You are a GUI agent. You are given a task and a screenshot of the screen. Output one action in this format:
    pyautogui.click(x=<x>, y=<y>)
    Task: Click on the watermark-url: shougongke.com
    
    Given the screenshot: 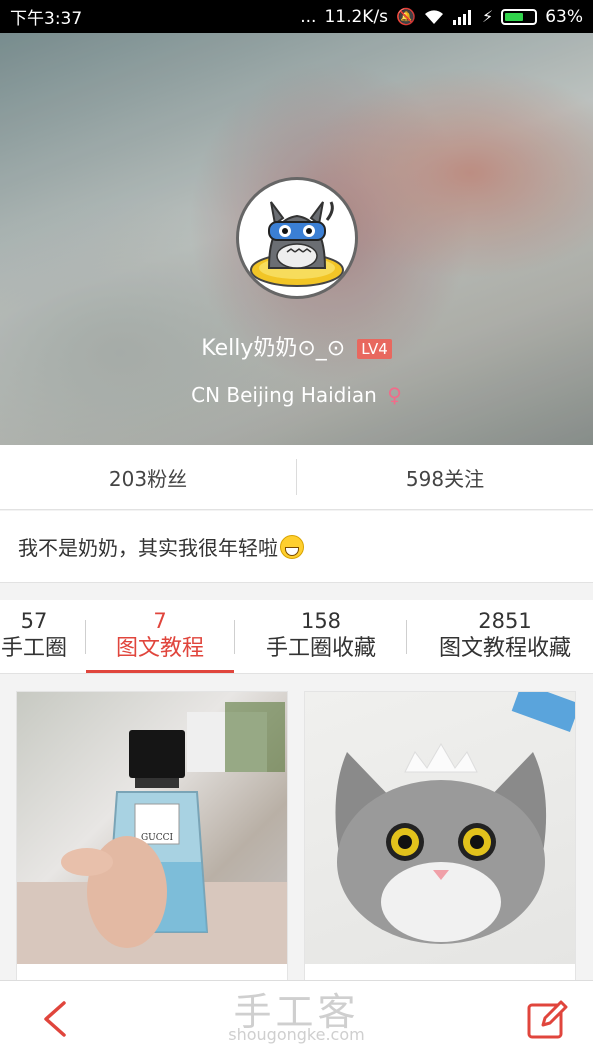 What is the action you would take?
    pyautogui.click(x=296, y=1034)
    